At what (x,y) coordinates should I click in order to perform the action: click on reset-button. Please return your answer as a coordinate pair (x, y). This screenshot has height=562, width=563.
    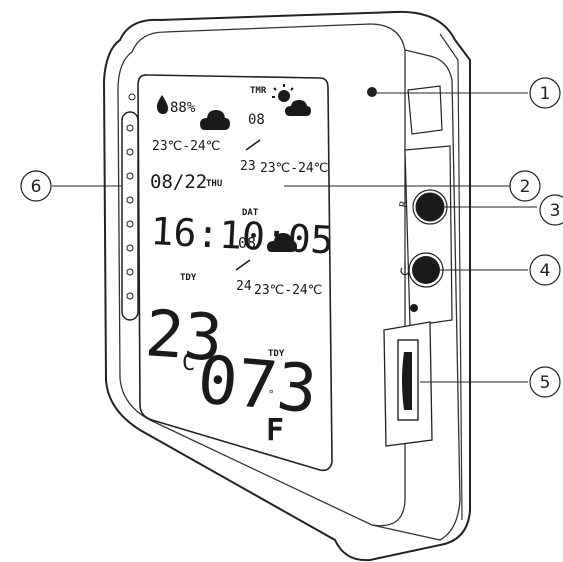
    Looking at the image, I should click on (430, 207).